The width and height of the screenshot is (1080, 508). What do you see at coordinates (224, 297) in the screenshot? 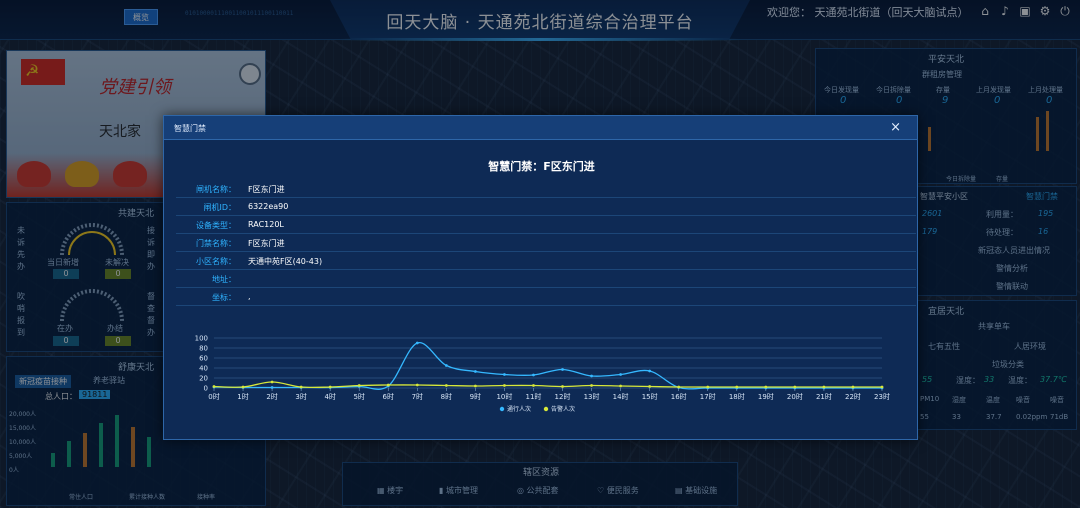
I see `info-key: 坐标：` at bounding box center [224, 297].